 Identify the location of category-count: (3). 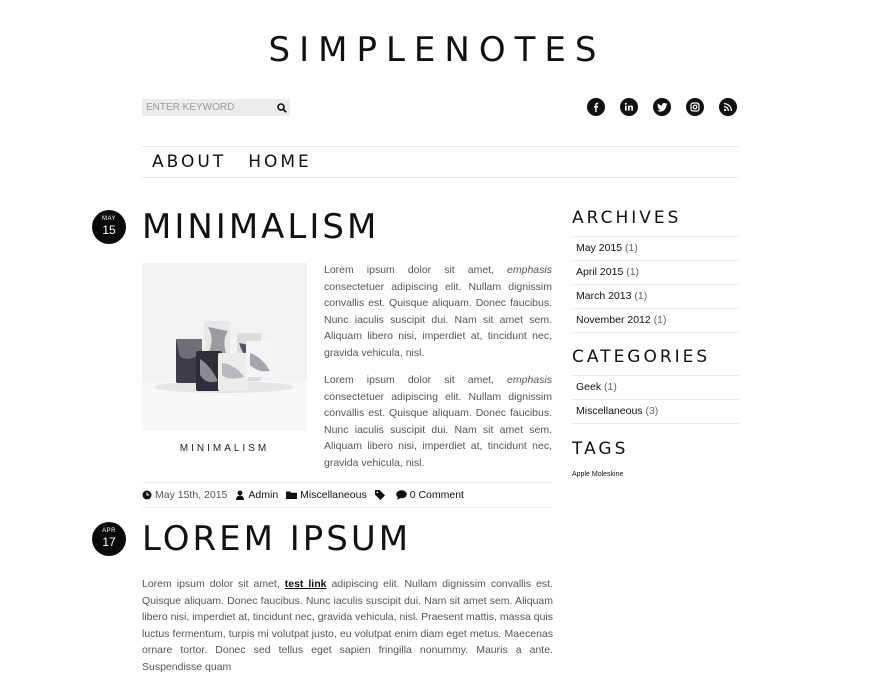
(652, 411).